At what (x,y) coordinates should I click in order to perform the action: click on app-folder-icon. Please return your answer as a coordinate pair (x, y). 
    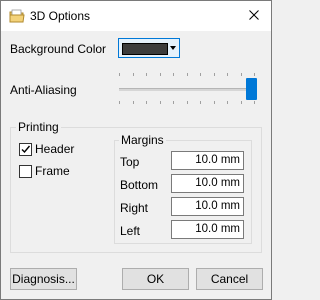
    Looking at the image, I should click on (17, 16).